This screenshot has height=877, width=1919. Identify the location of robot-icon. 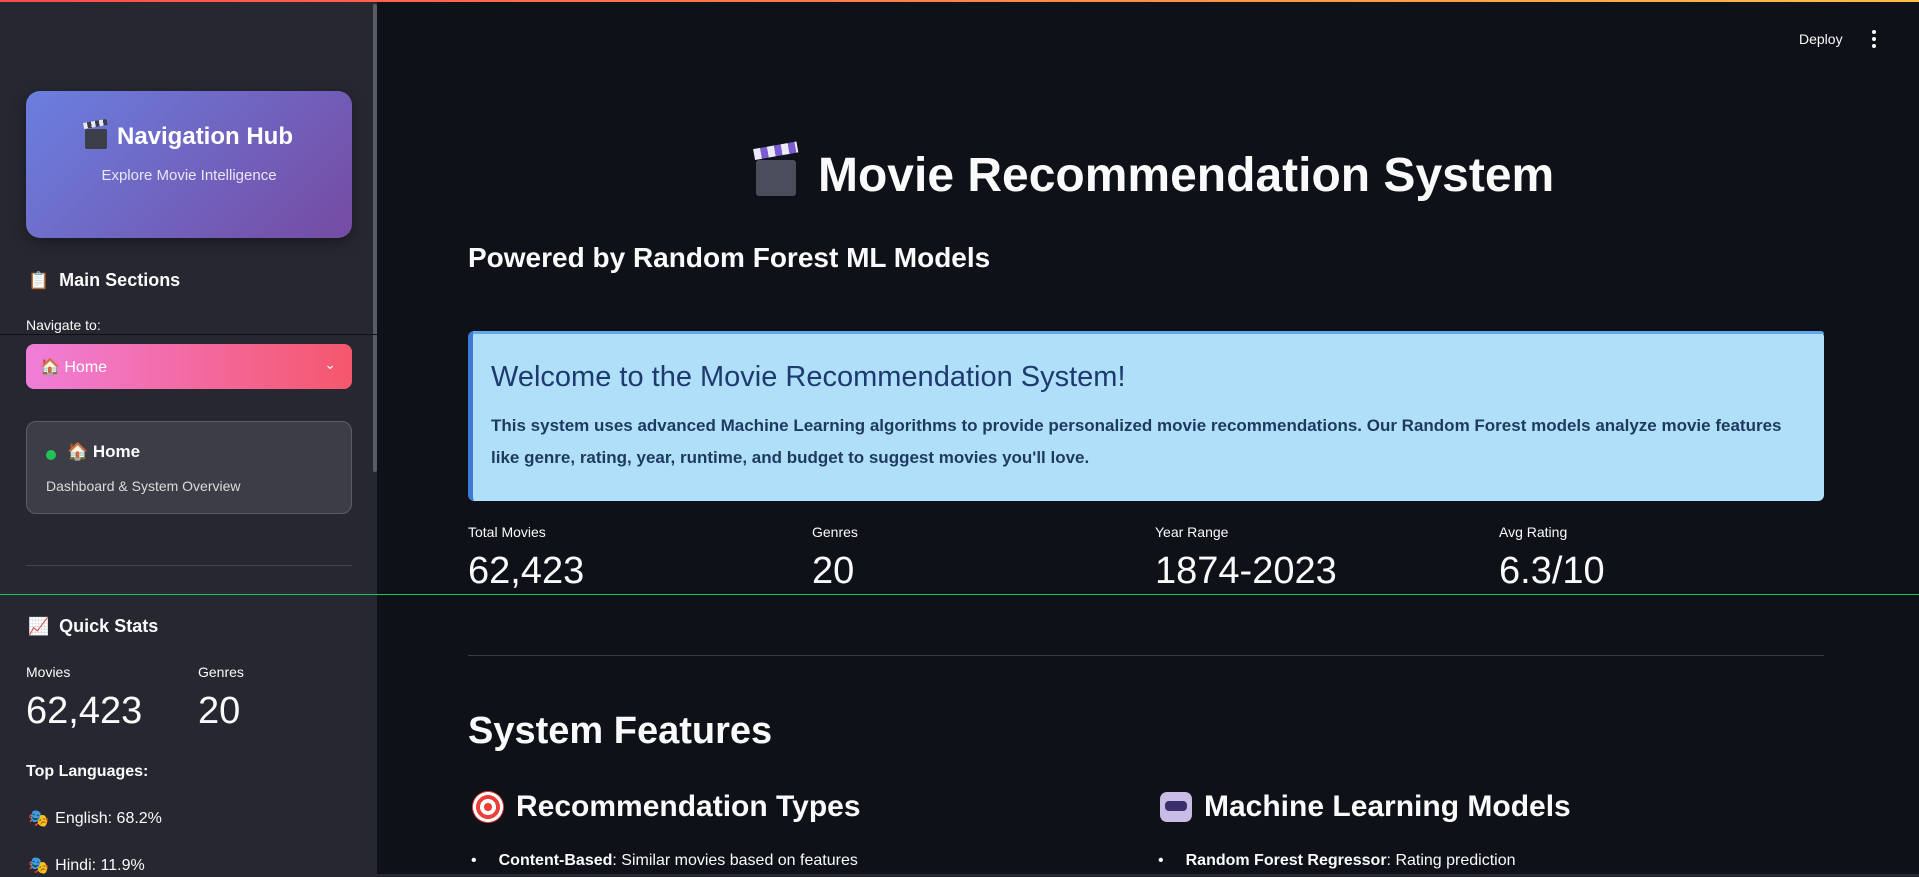
(1176, 807).